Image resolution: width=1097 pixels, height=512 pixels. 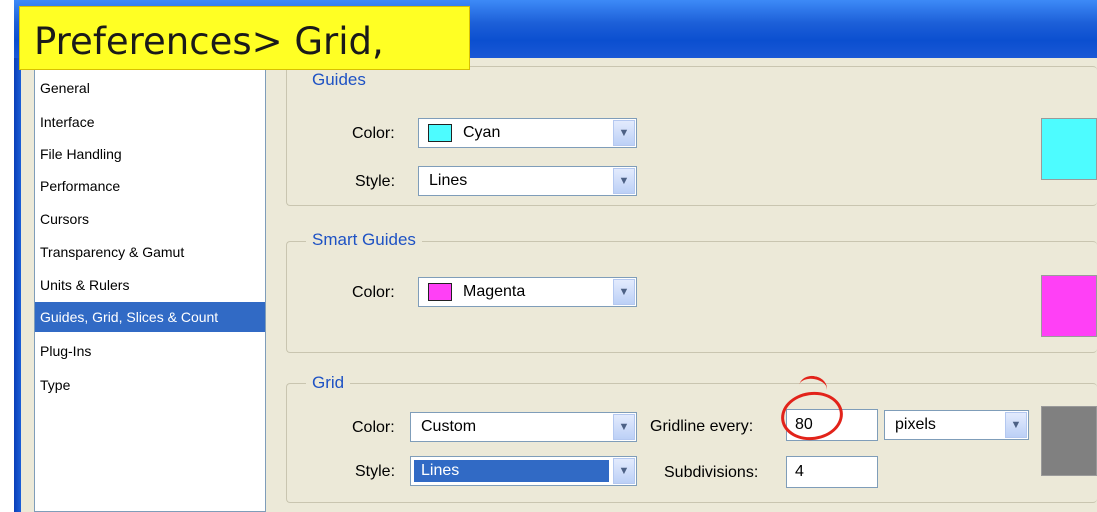 I want to click on grid-style-value: Lines, so click(x=440, y=470).